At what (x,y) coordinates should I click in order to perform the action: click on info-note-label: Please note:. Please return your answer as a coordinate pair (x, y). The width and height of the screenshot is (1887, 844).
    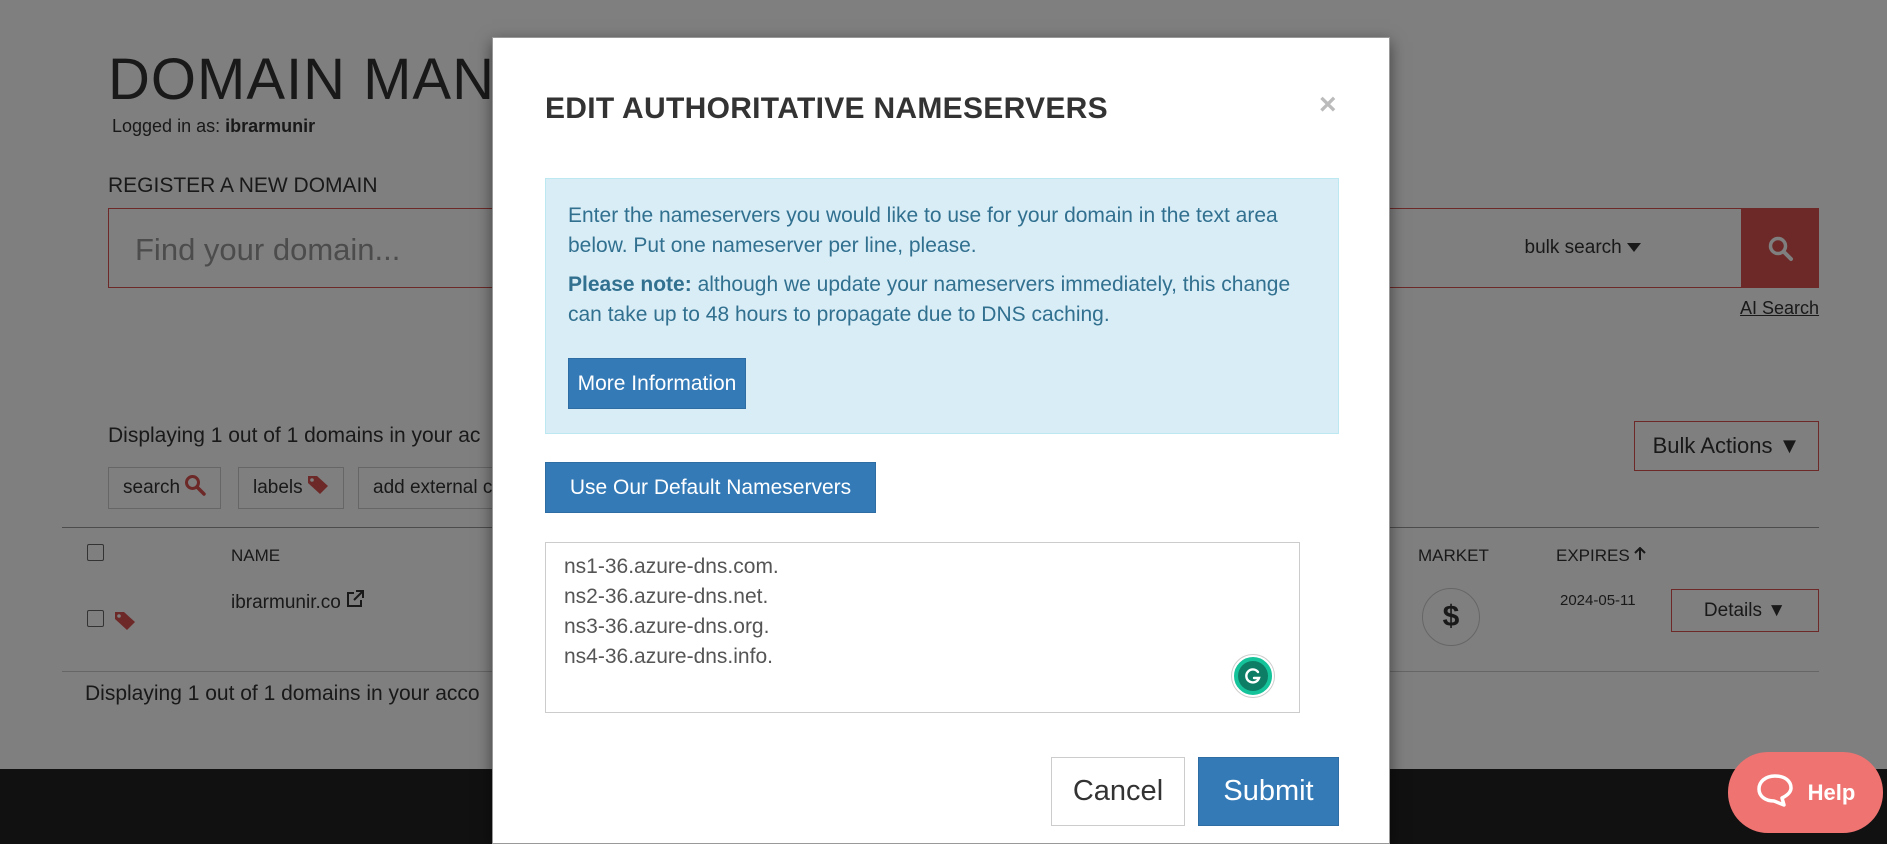
    Looking at the image, I should click on (630, 284).